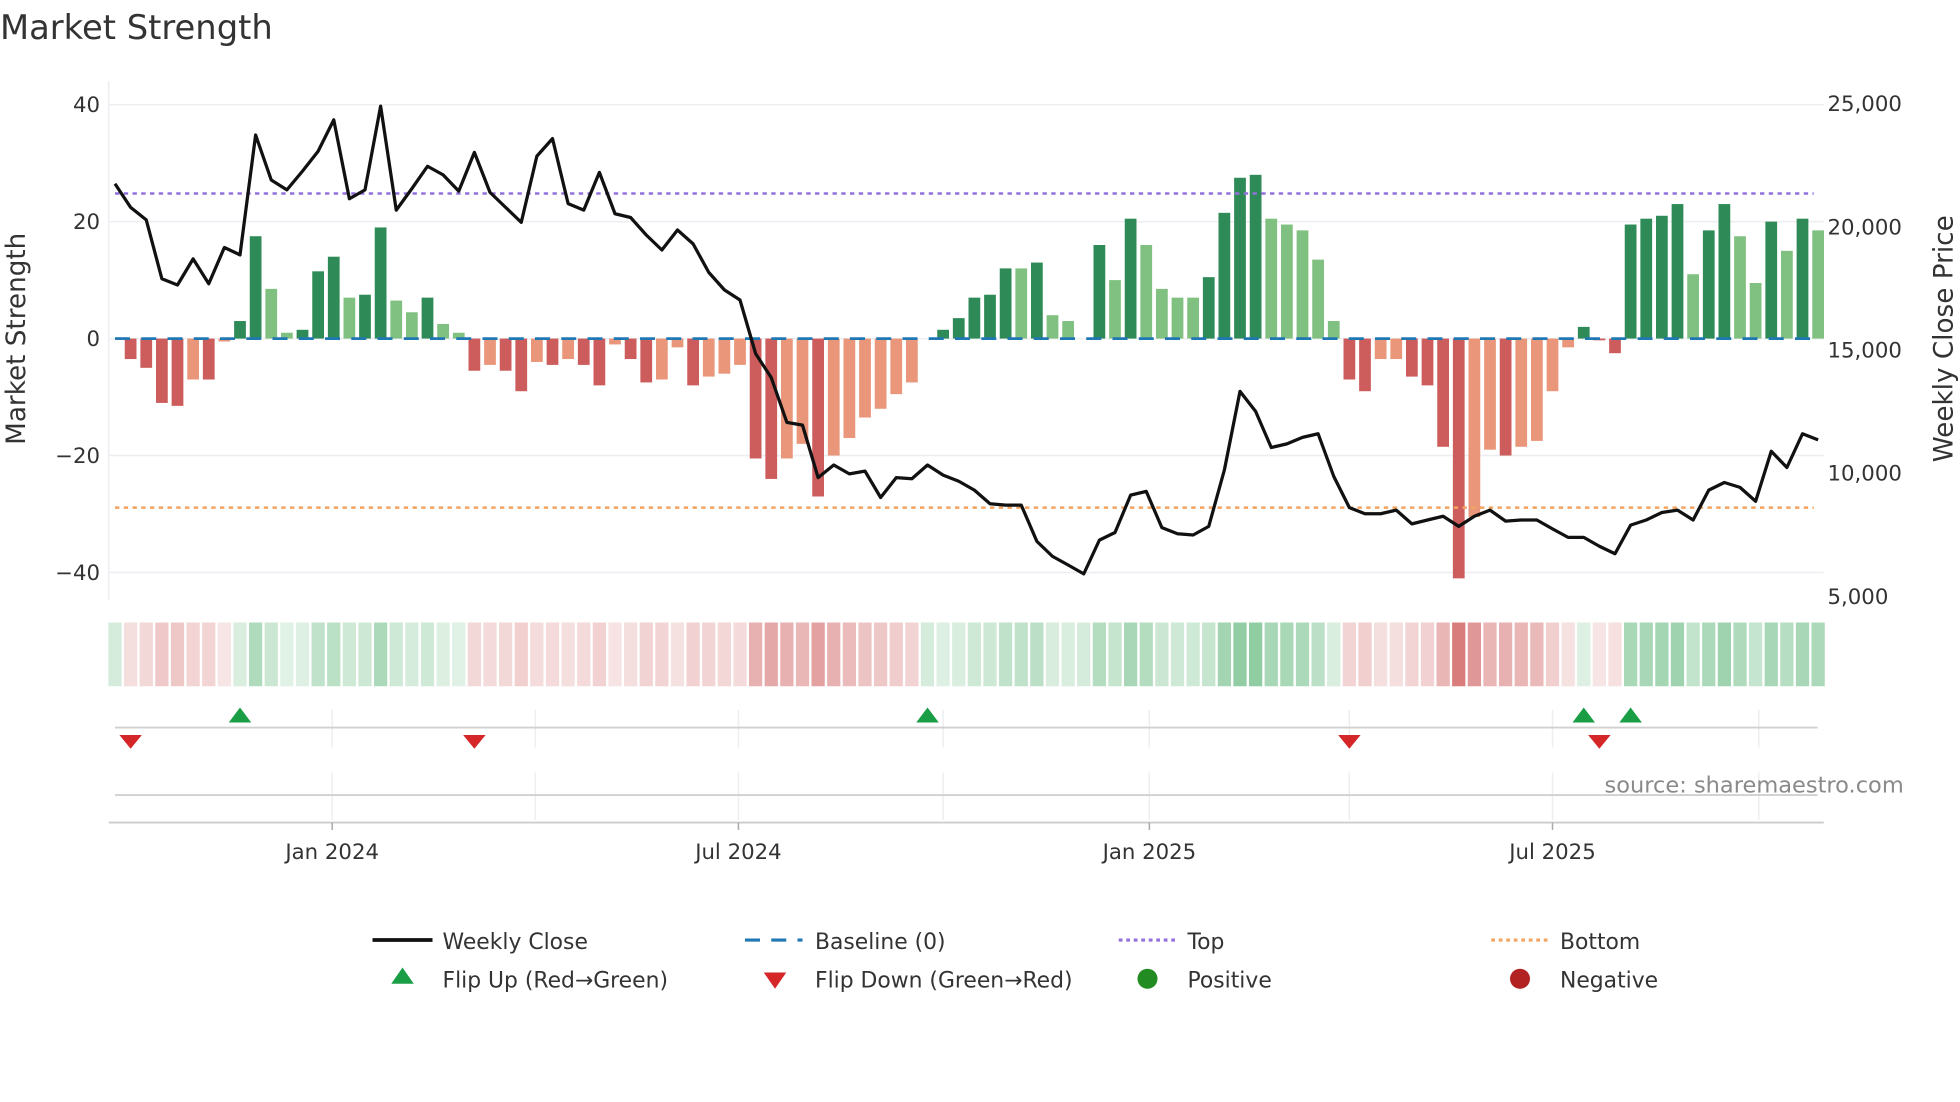 The height and width of the screenshot is (1102, 1960). Describe the element at coordinates (966, 843) in the screenshot. I see `x-axis: Jan 2024 Jul 2024 Jan 2025 Jul 2025` at that location.